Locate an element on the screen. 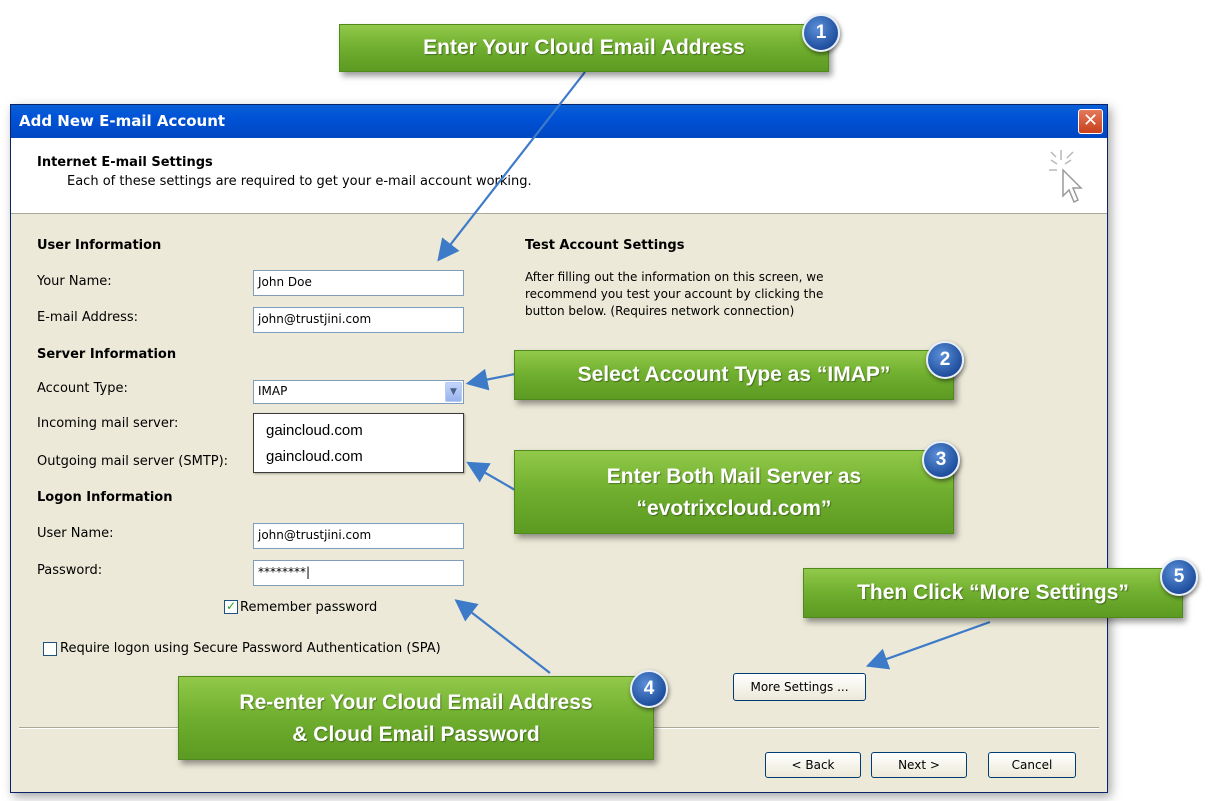 The width and height of the screenshot is (1218, 801). step-badge-4: 4 is located at coordinates (649, 689).